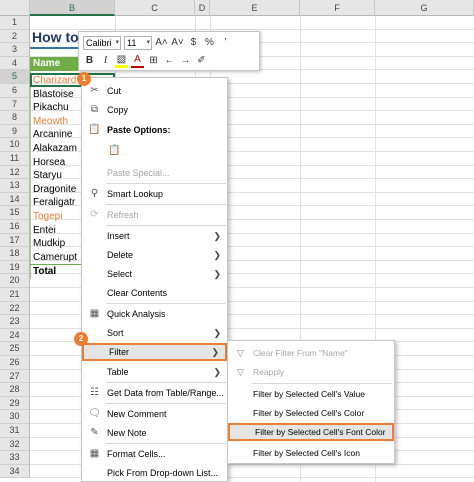 Image resolution: width=474 pixels, height=482 pixels. I want to click on menu-item-delete: Delete ❯, so click(154, 255).